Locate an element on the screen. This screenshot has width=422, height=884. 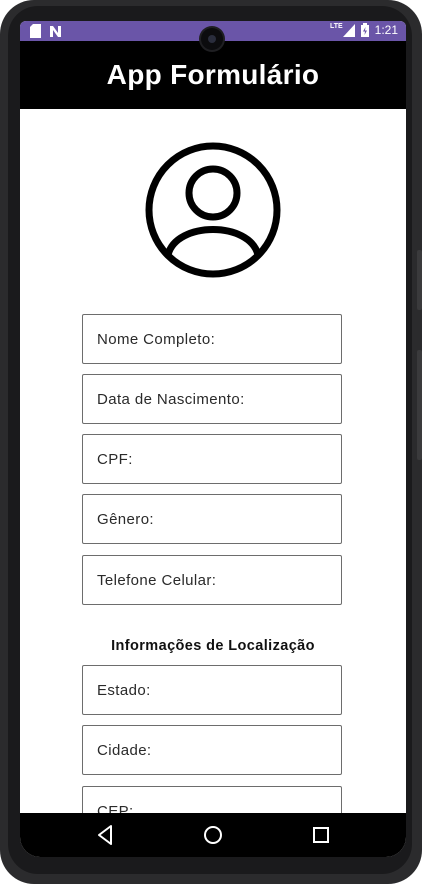
app-bar: App Formulário is located at coordinates (213, 75).